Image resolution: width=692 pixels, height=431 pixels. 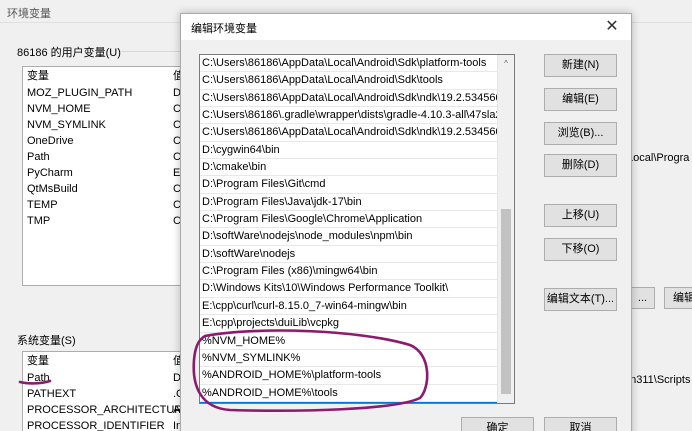 I want to click on path-list-item: D:\Program Files\Java\jdk-17\bin, so click(x=357, y=203).